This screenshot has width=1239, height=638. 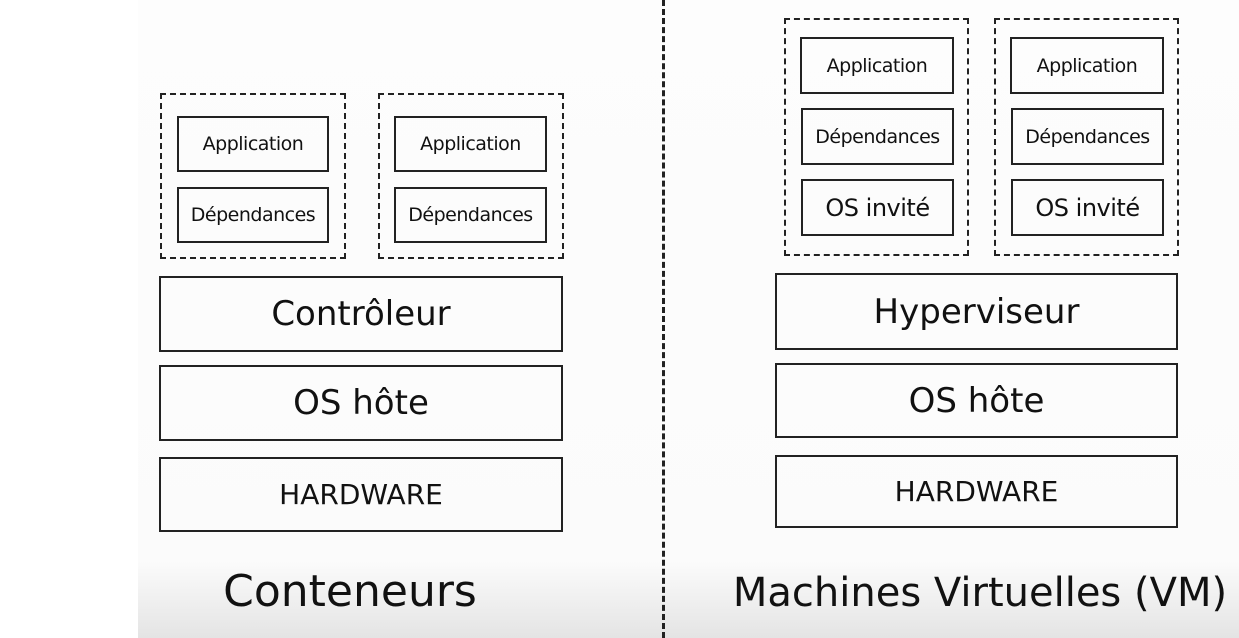 I want to click on vms-title: Machines Virtuelles (VM), so click(x=980, y=593).